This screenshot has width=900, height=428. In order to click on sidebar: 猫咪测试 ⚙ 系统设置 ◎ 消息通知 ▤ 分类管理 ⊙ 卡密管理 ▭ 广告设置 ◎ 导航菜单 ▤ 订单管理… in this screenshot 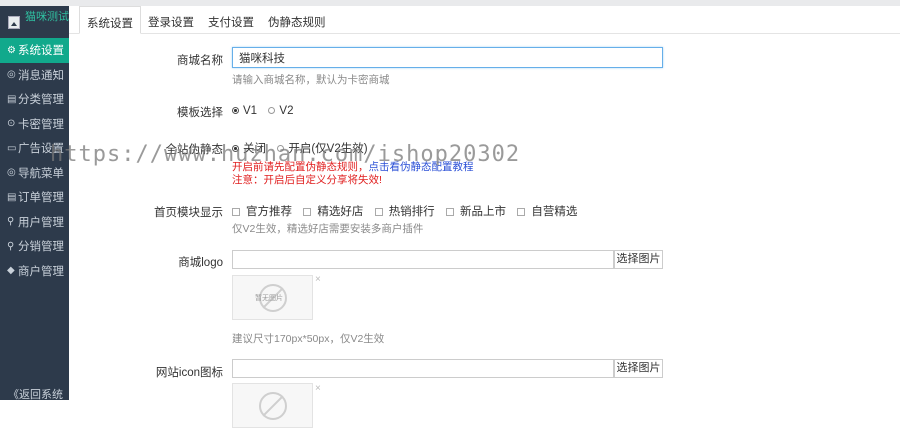, I will do `click(34, 203)`.